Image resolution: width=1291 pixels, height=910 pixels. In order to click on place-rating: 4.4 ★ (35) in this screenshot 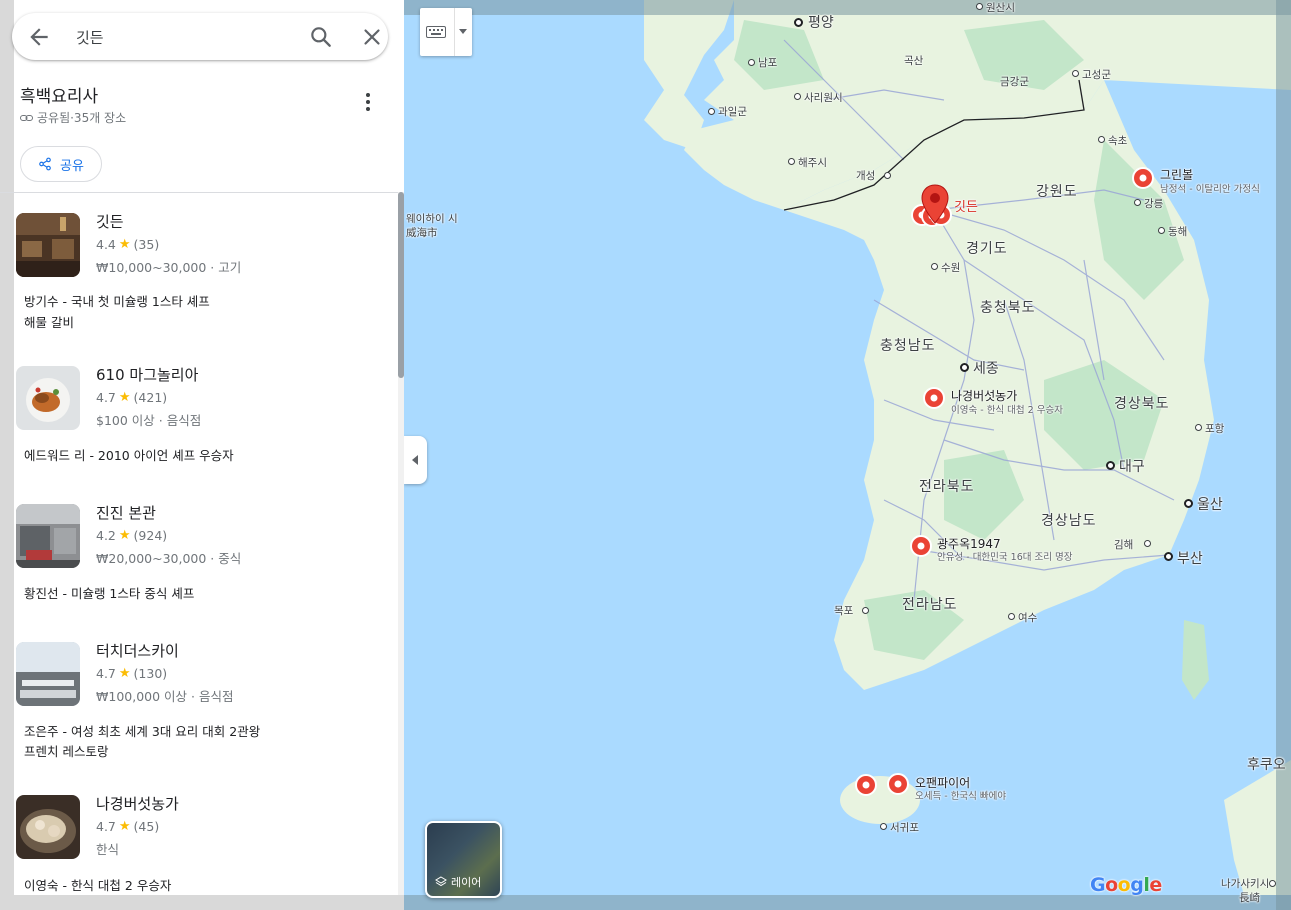, I will do `click(127, 244)`.